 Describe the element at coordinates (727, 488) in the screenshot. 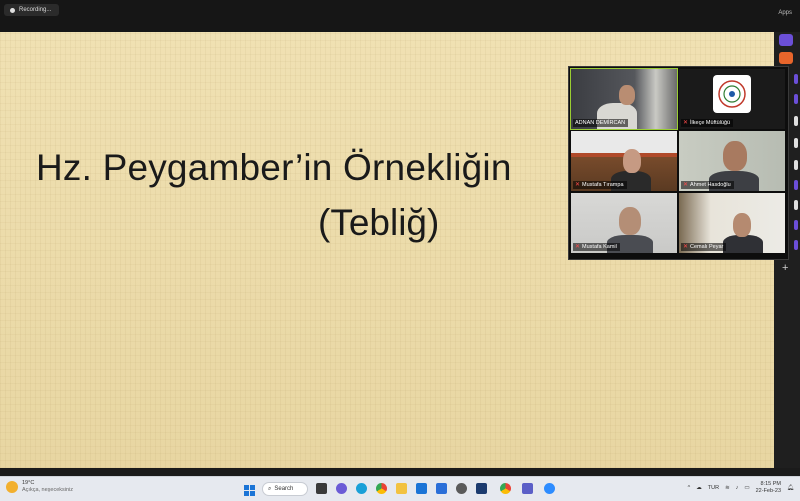

I see `wifi-icon: ≋` at that location.